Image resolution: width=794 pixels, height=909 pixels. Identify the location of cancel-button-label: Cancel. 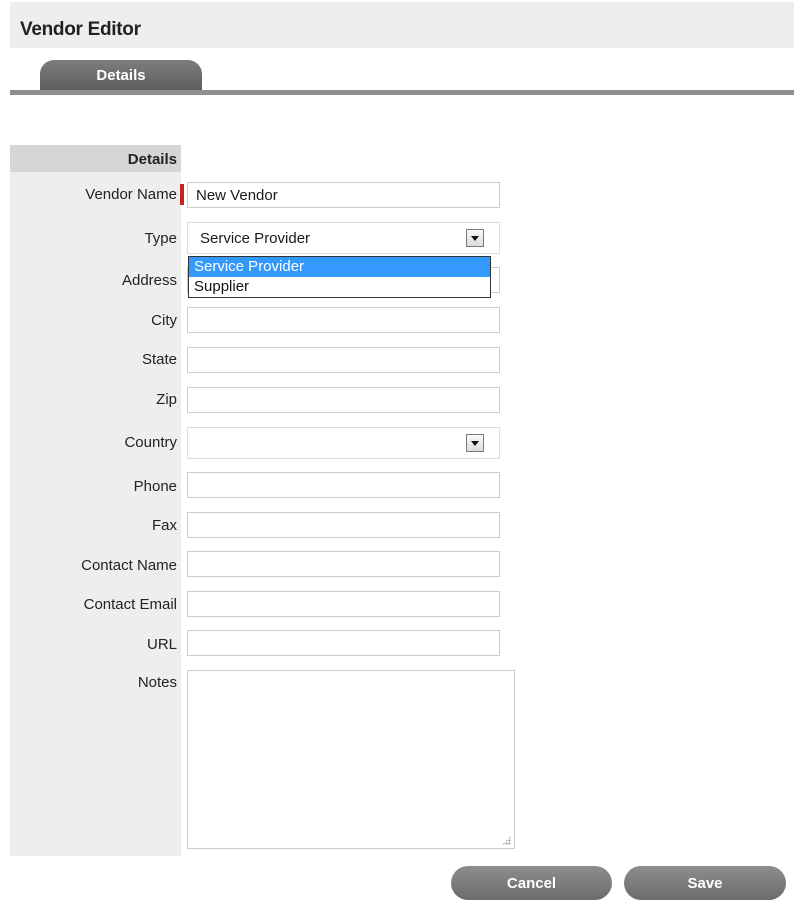
(531, 883).